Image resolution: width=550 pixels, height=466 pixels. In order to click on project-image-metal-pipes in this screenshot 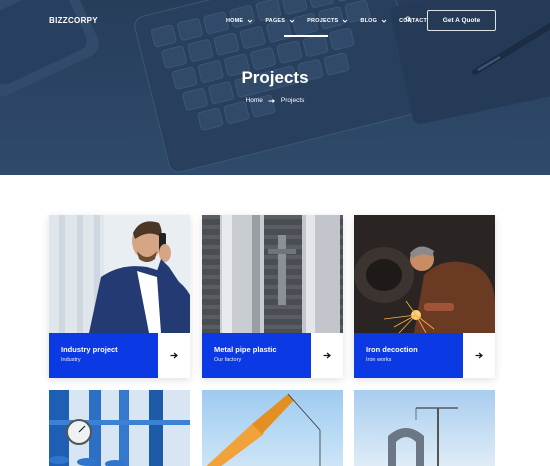, I will do `click(272, 274)`.